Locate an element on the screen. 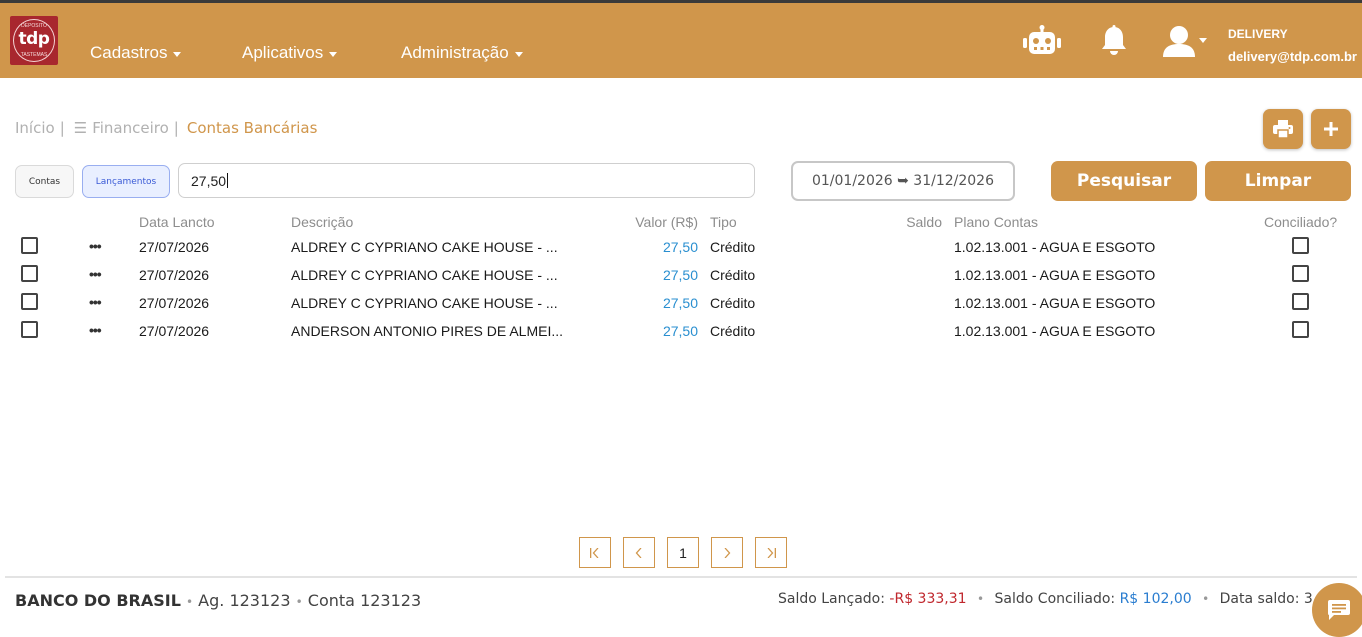  data-saldo-label: Data saldo: is located at coordinates (1259, 599).